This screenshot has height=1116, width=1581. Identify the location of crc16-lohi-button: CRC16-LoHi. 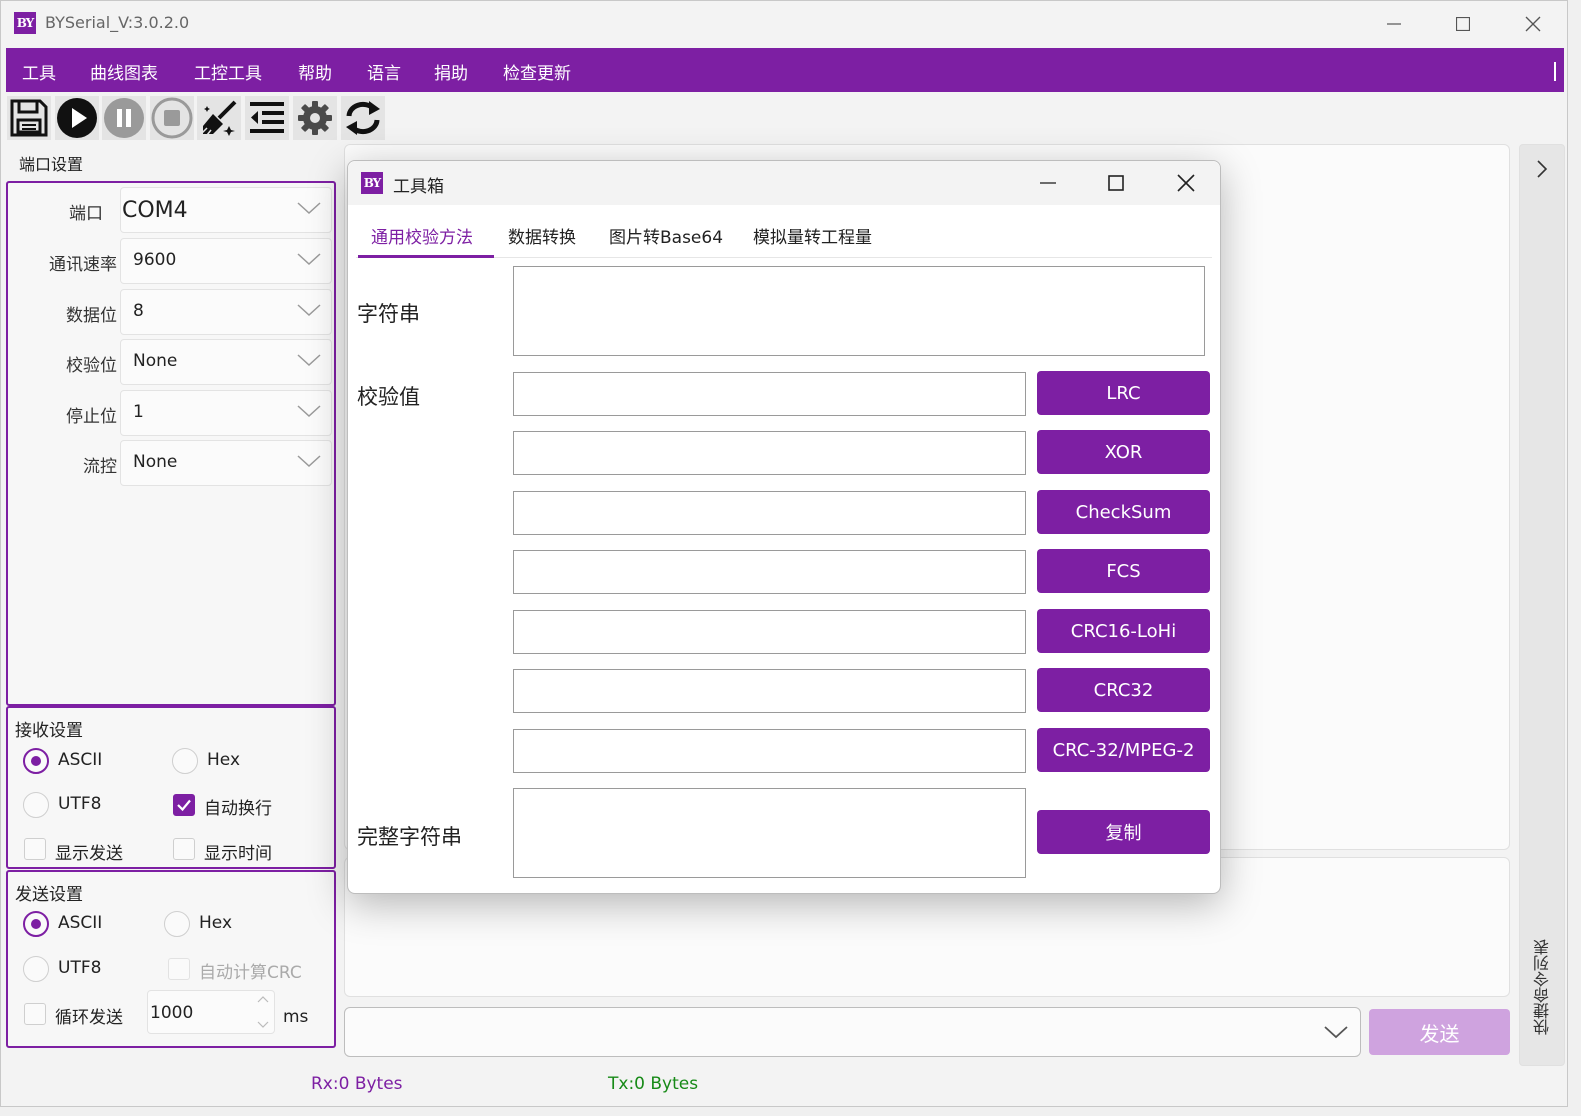
(1123, 631).